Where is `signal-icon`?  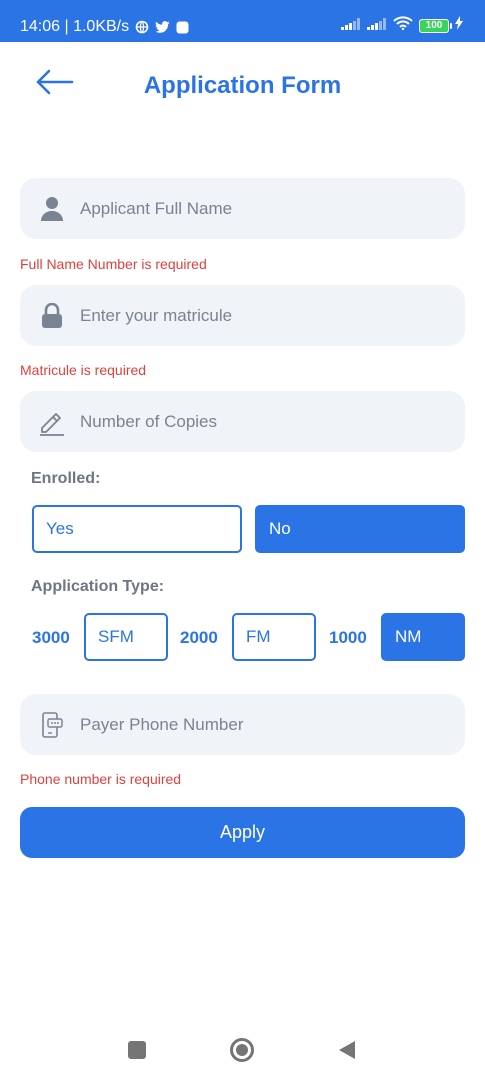 signal-icon is located at coordinates (351, 26).